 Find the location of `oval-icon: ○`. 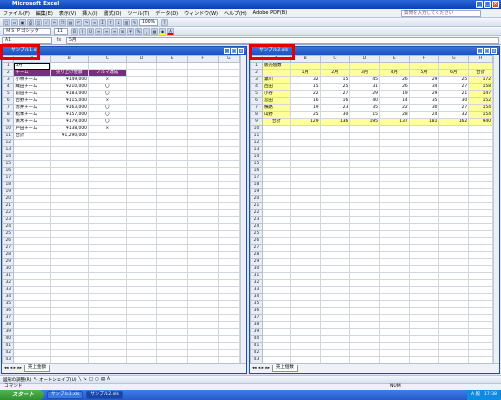

oval-icon: ○ is located at coordinates (97, 379).